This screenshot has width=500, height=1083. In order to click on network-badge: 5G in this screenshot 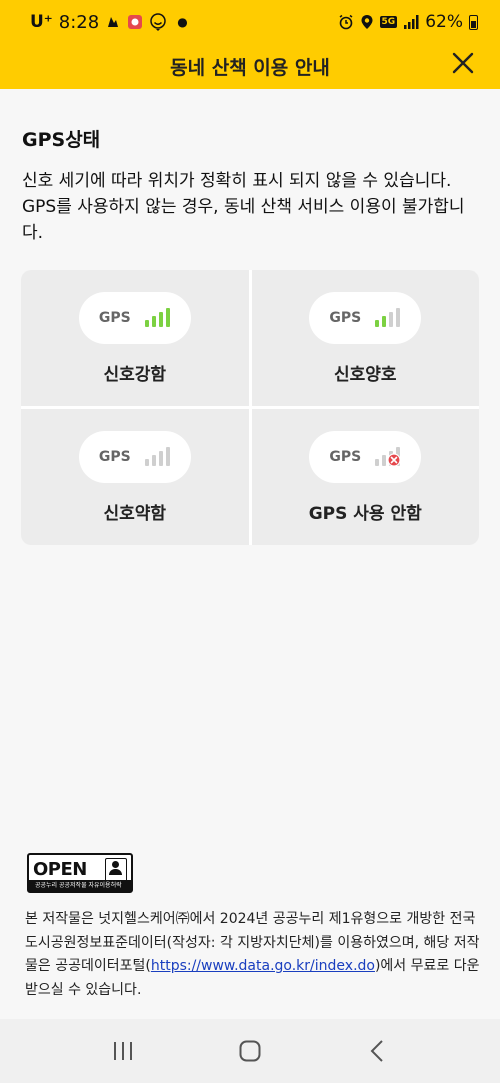, I will do `click(388, 22)`.